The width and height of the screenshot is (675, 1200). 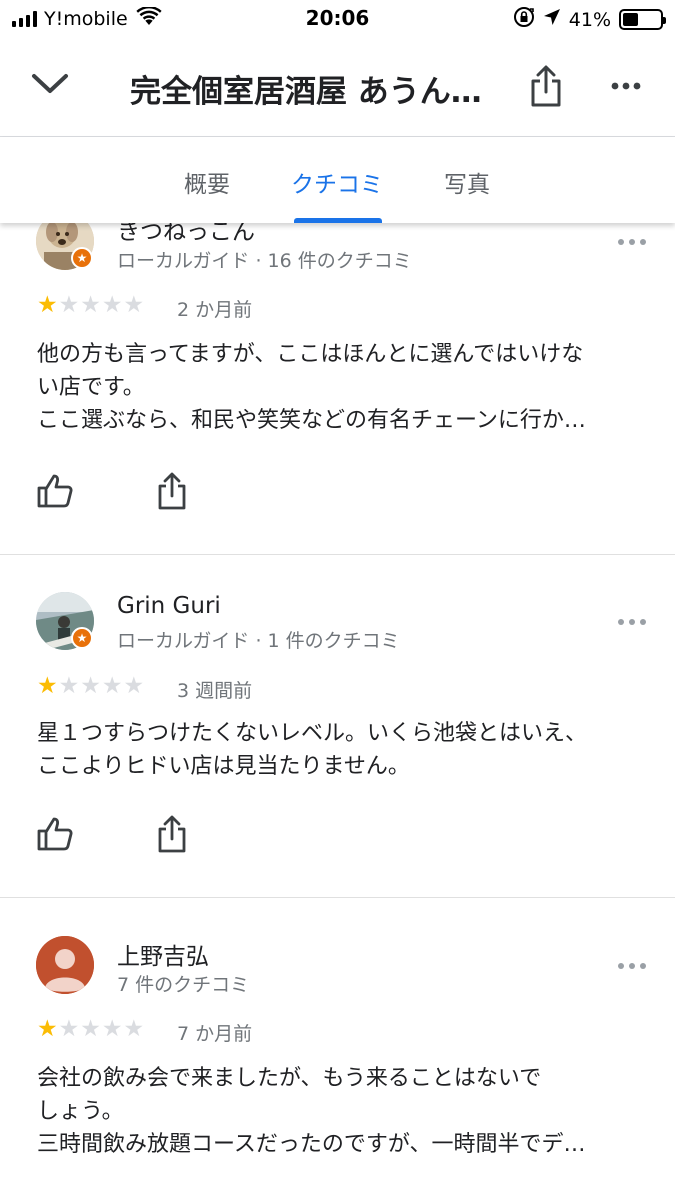 I want to click on review-date: 2 か月前, so click(x=215, y=310).